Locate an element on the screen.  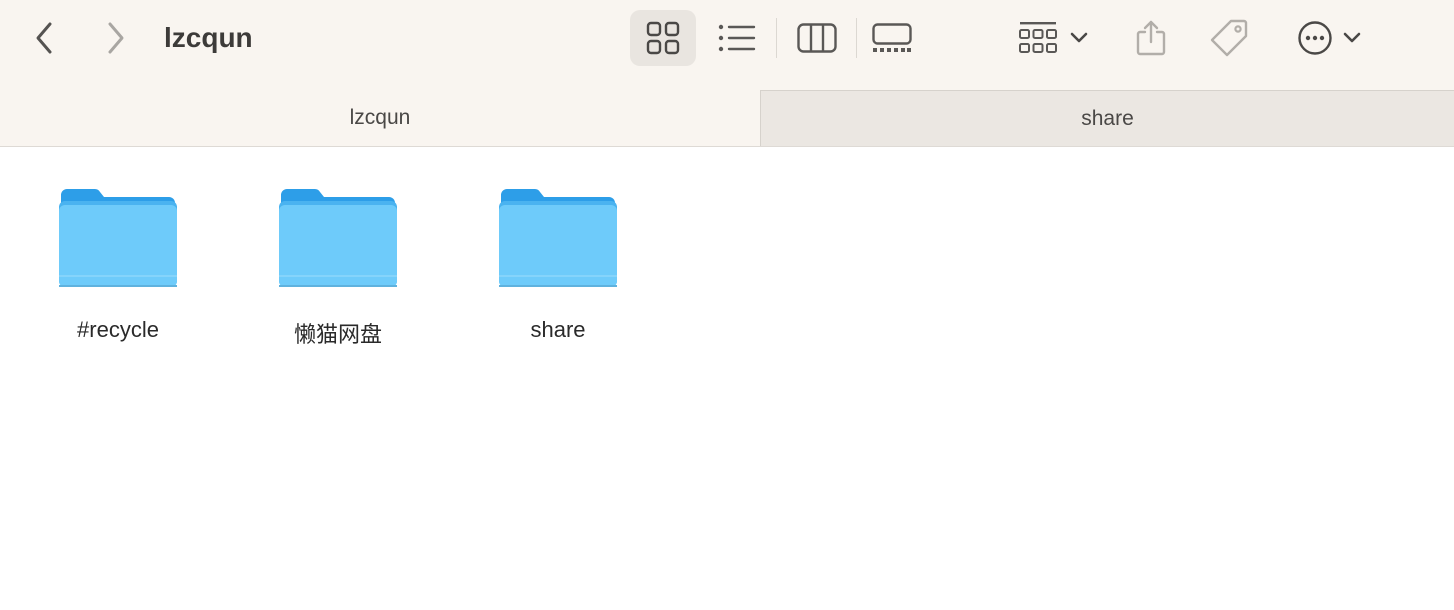
folder-item: #recycle is located at coordinates (118, 272).